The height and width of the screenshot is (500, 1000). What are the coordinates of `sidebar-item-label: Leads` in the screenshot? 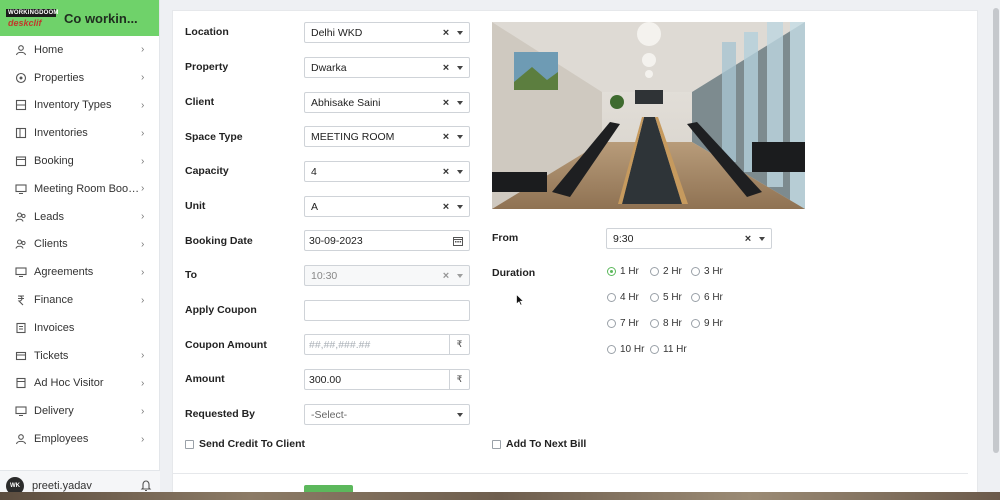 It's located at (49, 216).